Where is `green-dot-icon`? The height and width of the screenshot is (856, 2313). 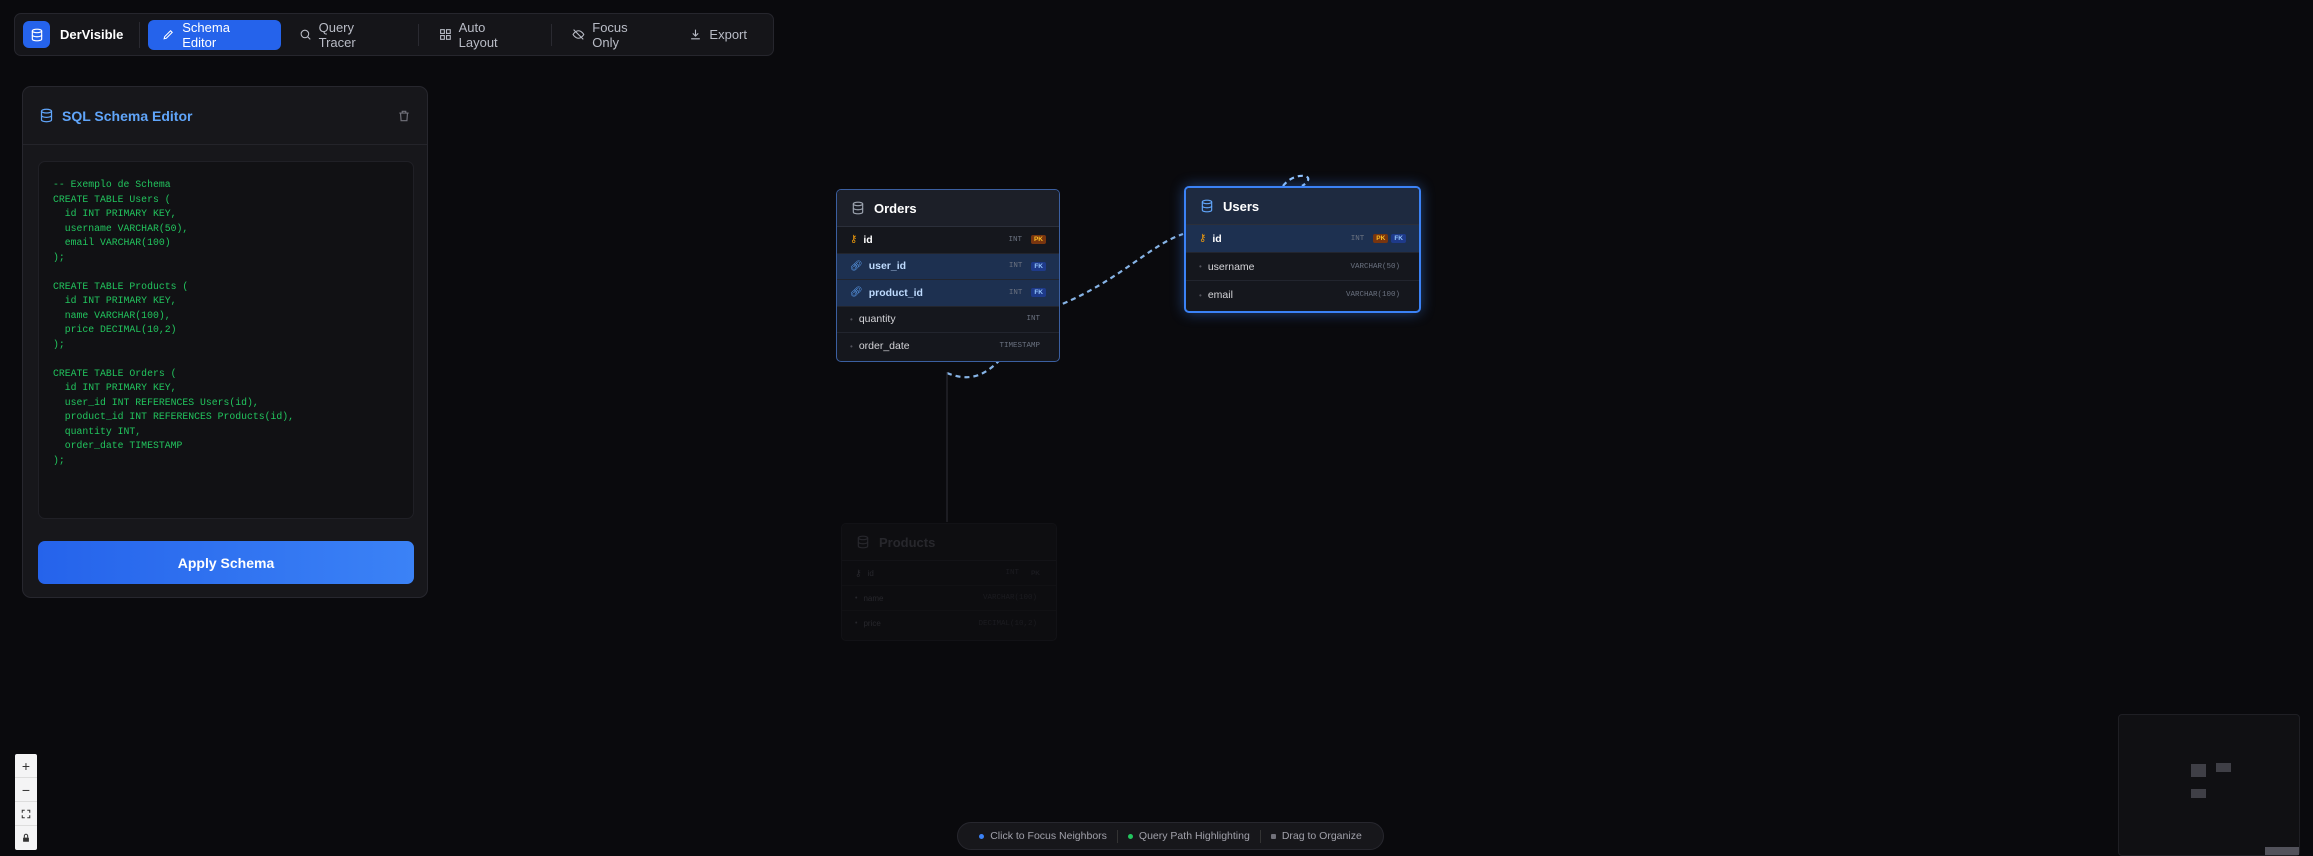 green-dot-icon is located at coordinates (1130, 836).